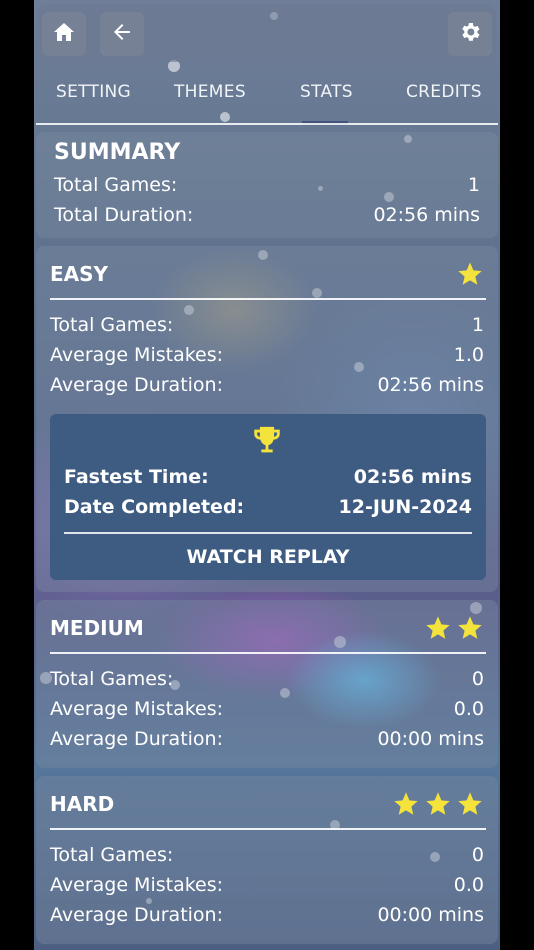 This screenshot has height=950, width=534. What do you see at coordinates (473, 185) in the screenshot?
I see `summary-total-games-value: 1` at bounding box center [473, 185].